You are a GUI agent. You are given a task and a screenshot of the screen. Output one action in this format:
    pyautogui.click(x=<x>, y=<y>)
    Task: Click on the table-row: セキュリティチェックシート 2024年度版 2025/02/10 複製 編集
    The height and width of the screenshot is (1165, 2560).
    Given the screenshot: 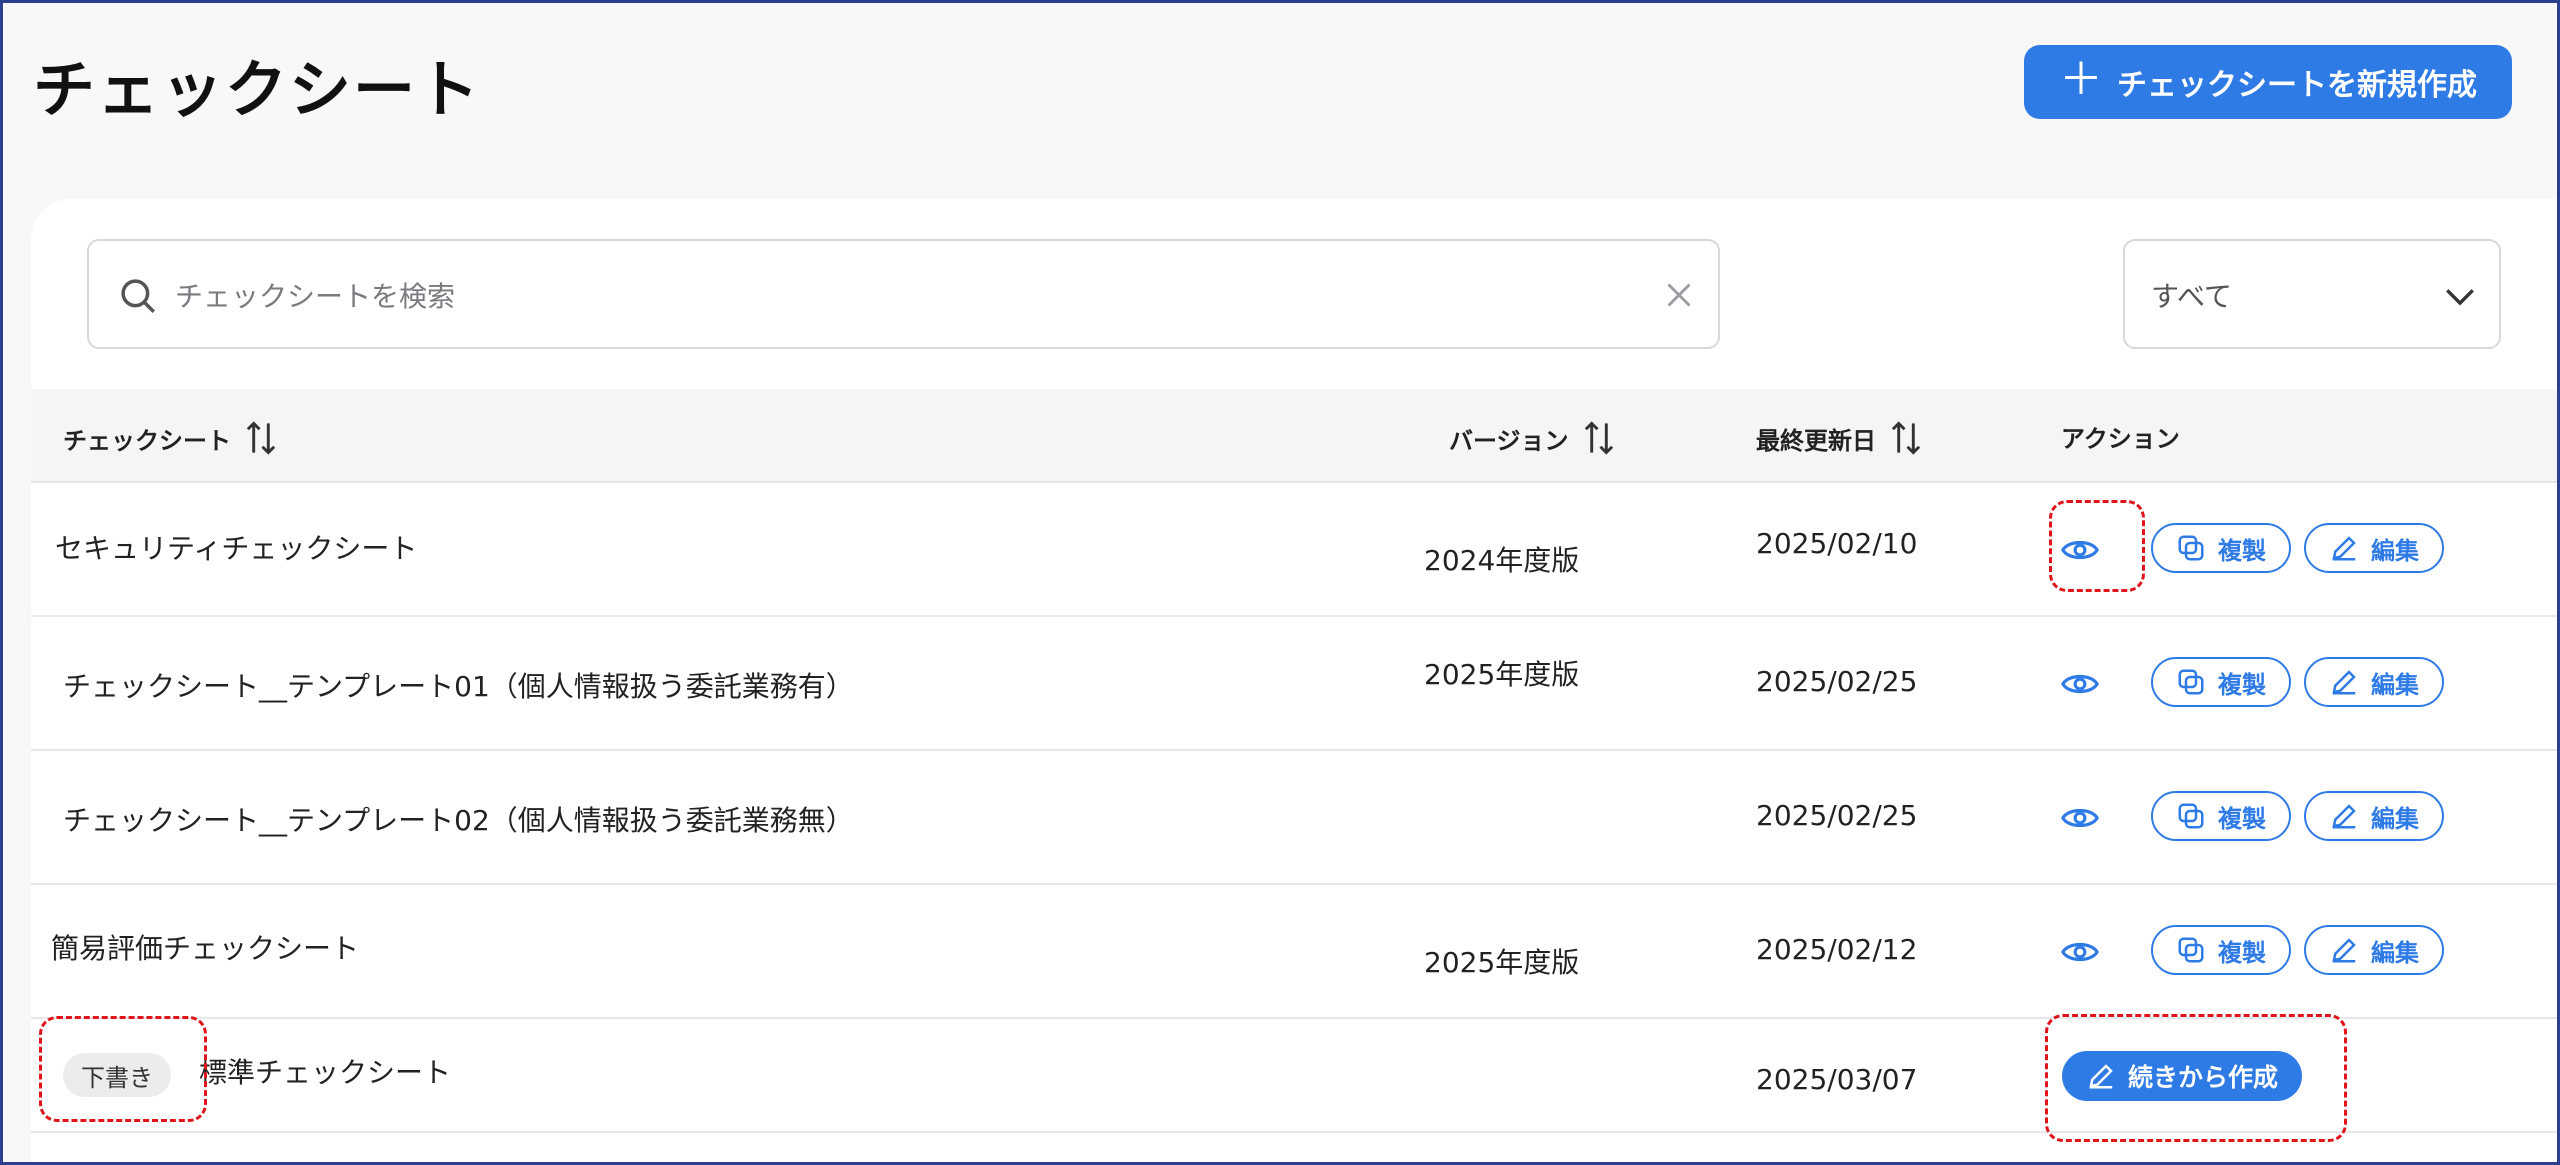 What is the action you would take?
    pyautogui.click(x=1294, y=550)
    